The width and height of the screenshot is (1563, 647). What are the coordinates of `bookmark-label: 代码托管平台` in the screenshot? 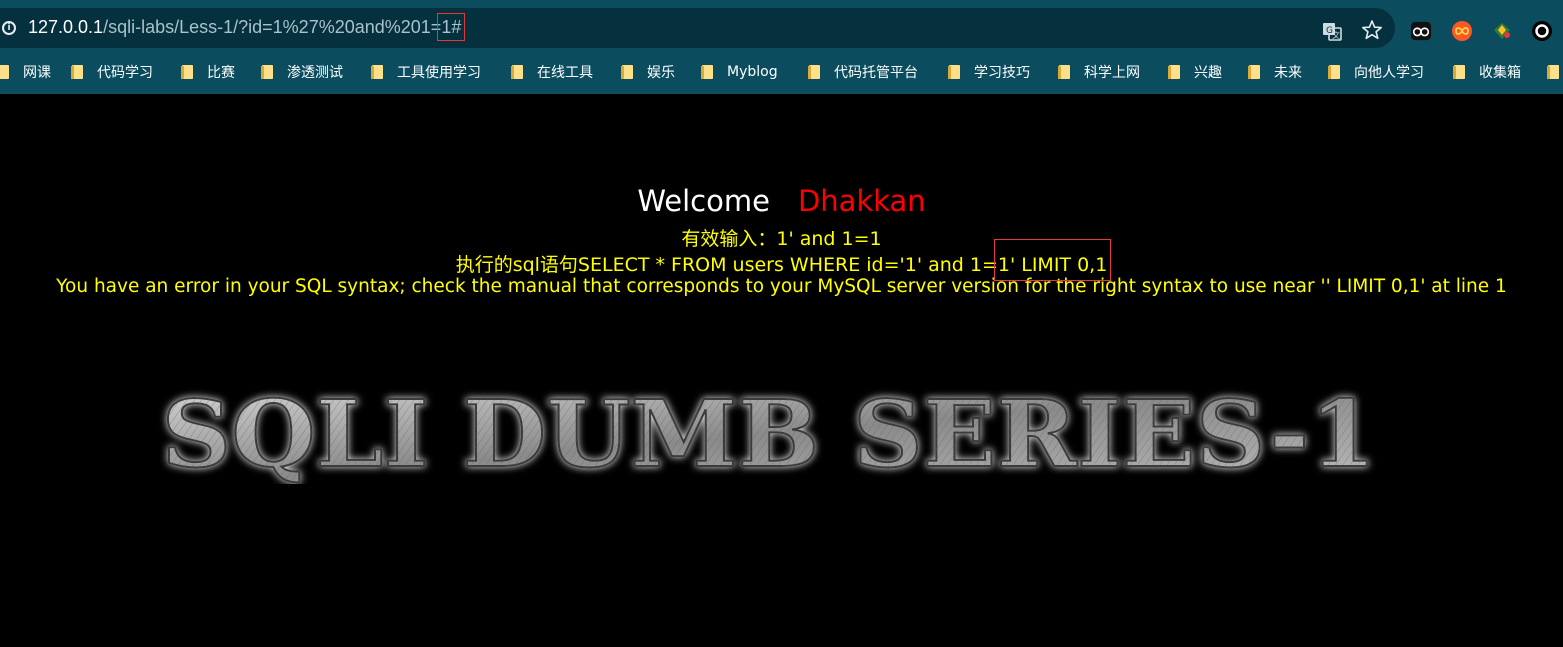 It's located at (876, 73).